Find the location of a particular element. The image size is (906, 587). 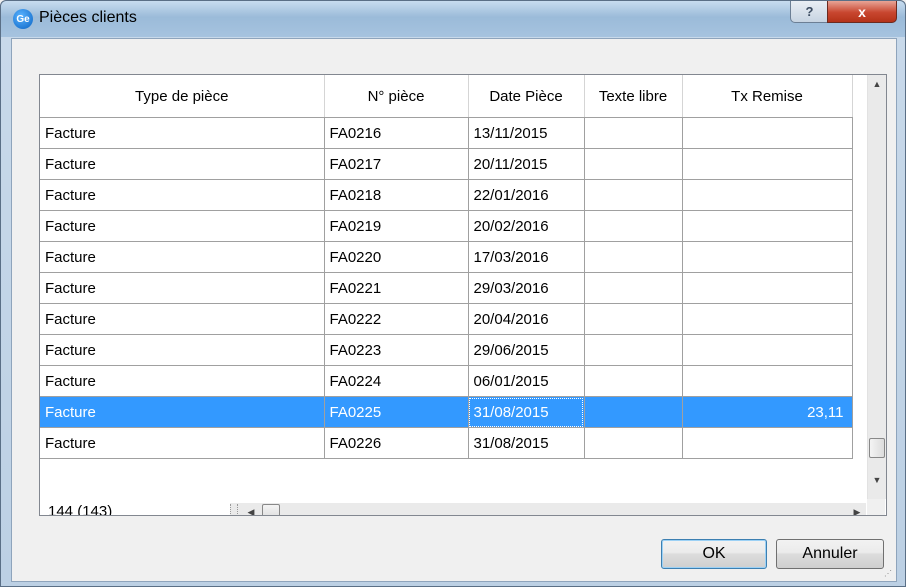

table-row: Facture FA0223 29/06/2015 is located at coordinates (446, 350).